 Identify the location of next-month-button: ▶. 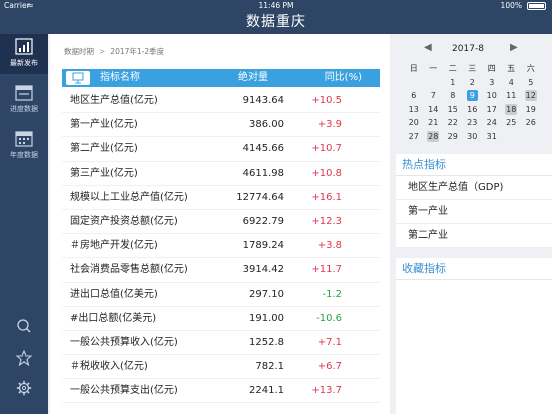
(514, 47).